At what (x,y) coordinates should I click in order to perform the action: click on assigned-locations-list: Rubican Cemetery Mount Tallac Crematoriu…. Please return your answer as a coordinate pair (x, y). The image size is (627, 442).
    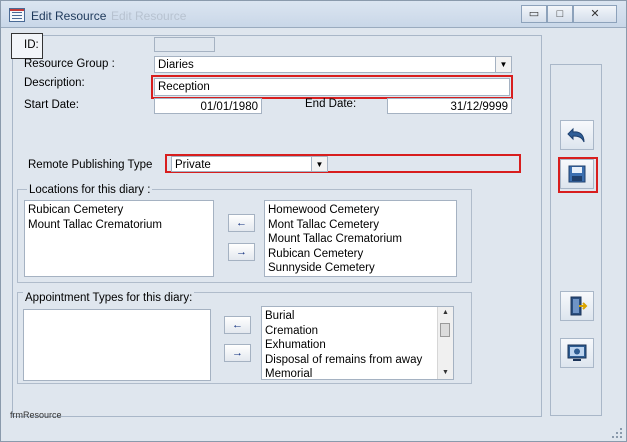
    Looking at the image, I should click on (119, 238).